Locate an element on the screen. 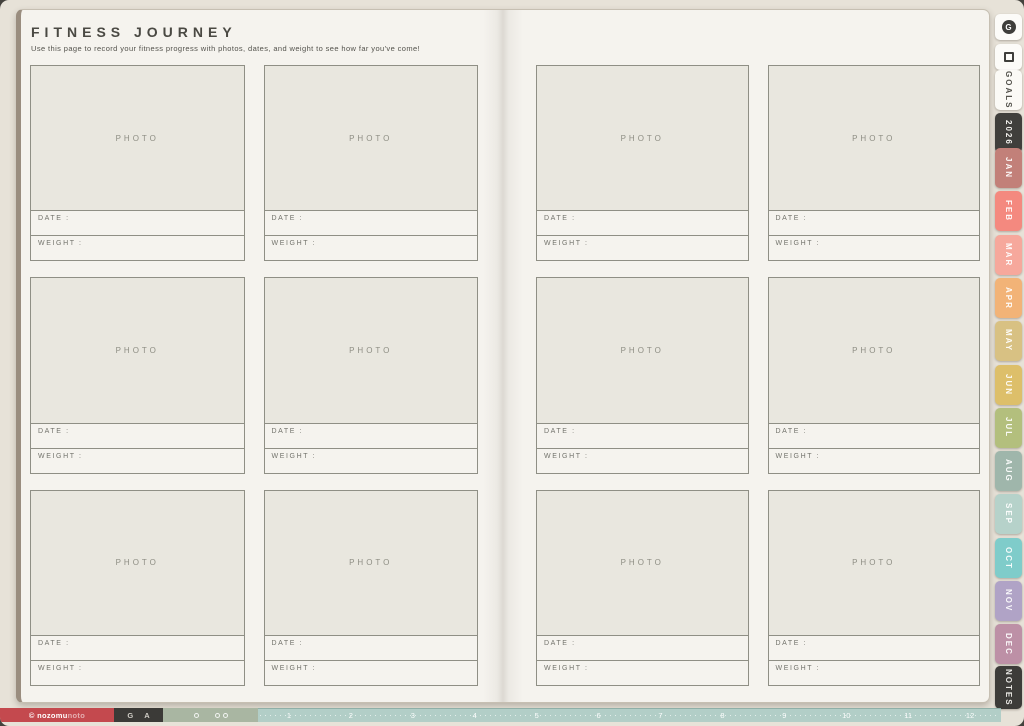 The width and height of the screenshot is (1024, 726). page-number-2: 2 is located at coordinates (351, 715).